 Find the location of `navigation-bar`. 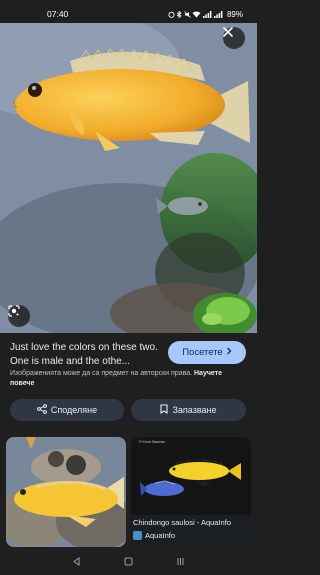

navigation-bar is located at coordinates (128, 562).